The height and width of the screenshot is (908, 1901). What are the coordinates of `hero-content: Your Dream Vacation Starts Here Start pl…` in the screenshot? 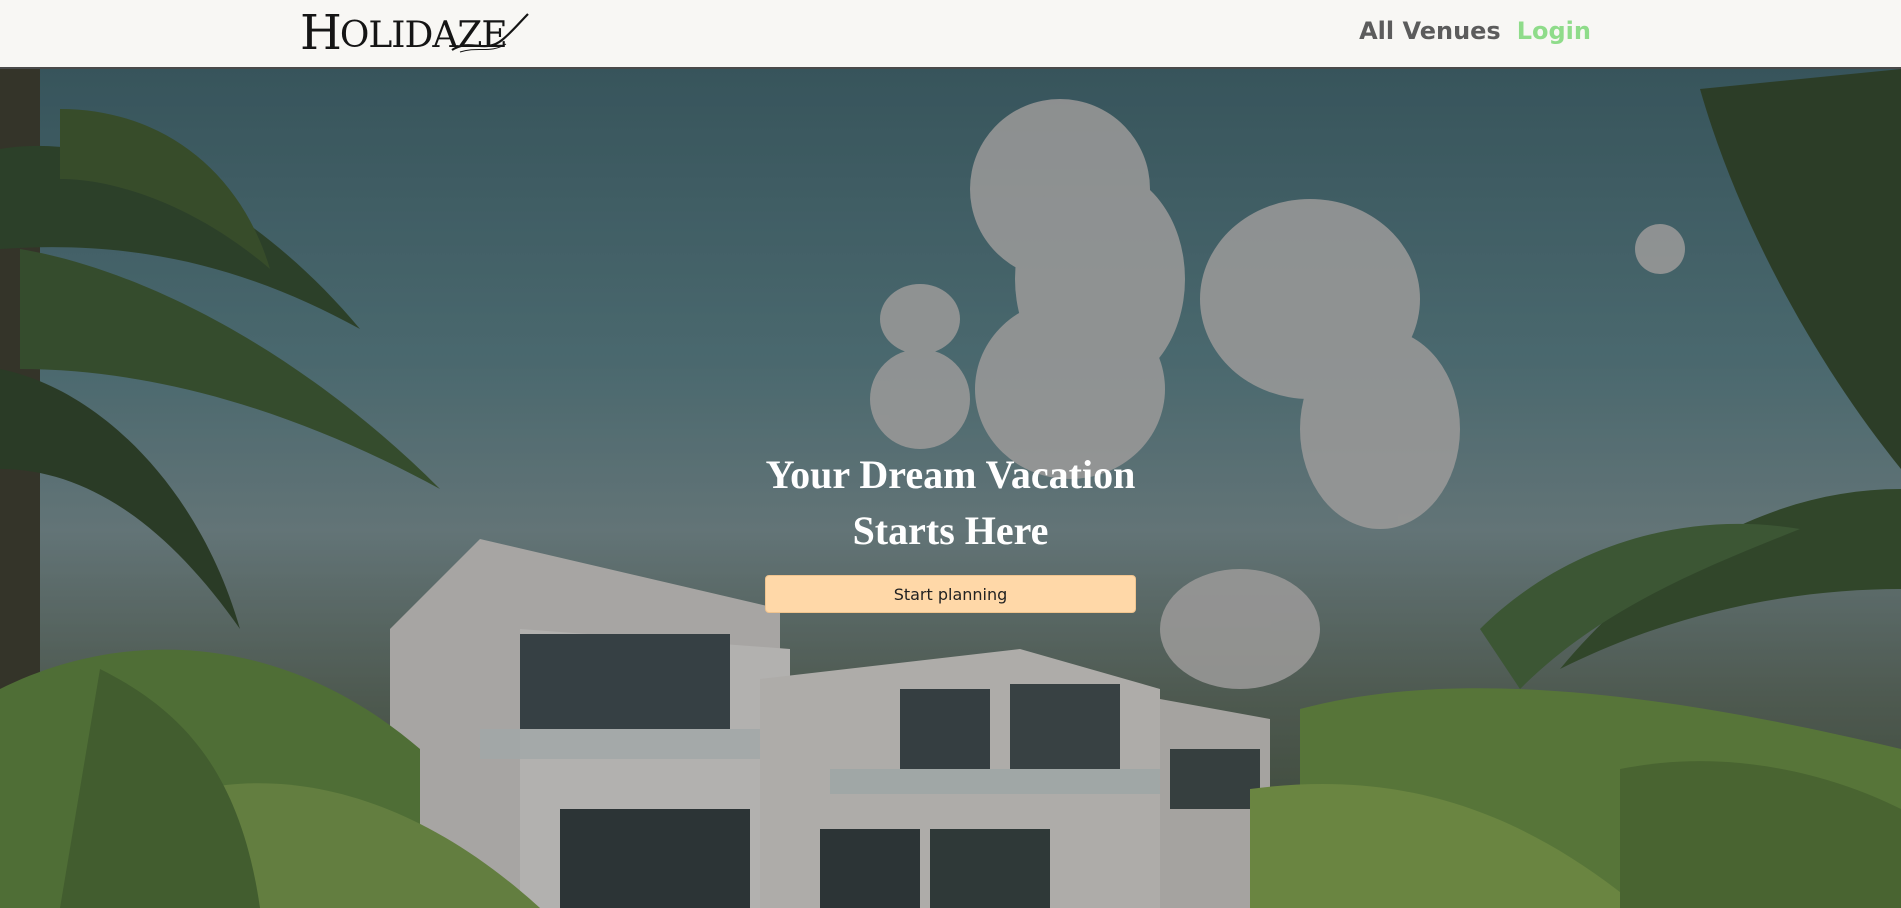 It's located at (950, 530).